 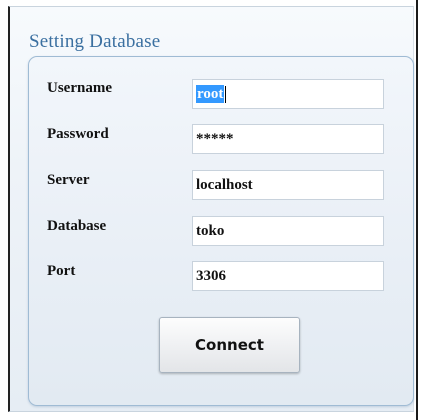 I want to click on group-title: Setting Database, so click(x=95, y=41).